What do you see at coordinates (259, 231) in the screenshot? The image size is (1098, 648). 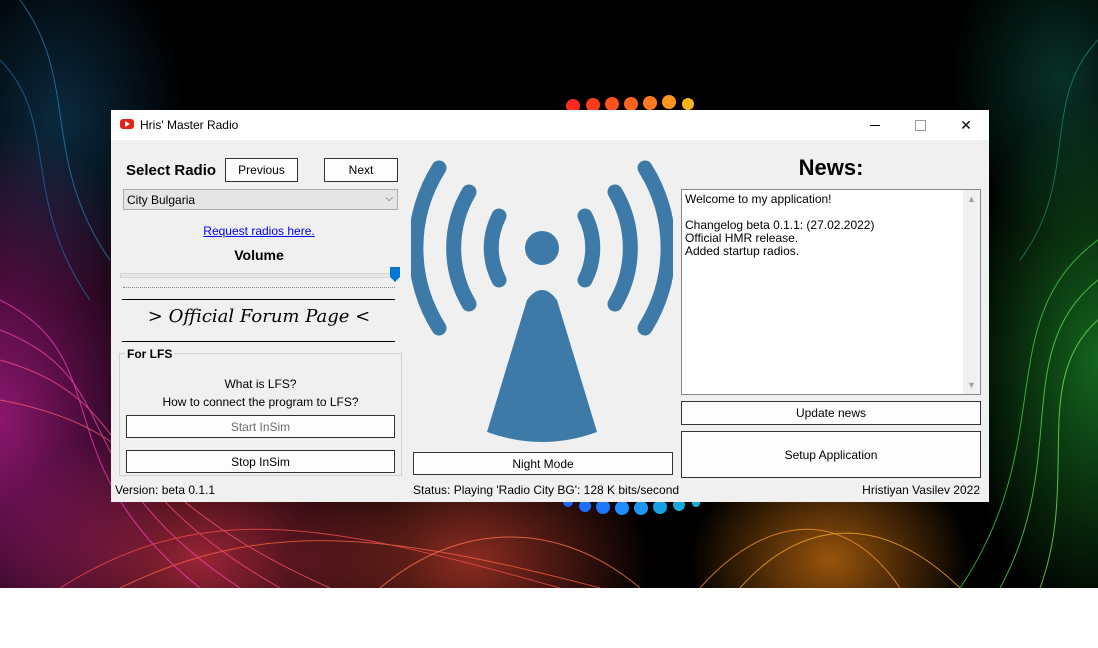 I see `request-radios-link: Request radios here.` at bounding box center [259, 231].